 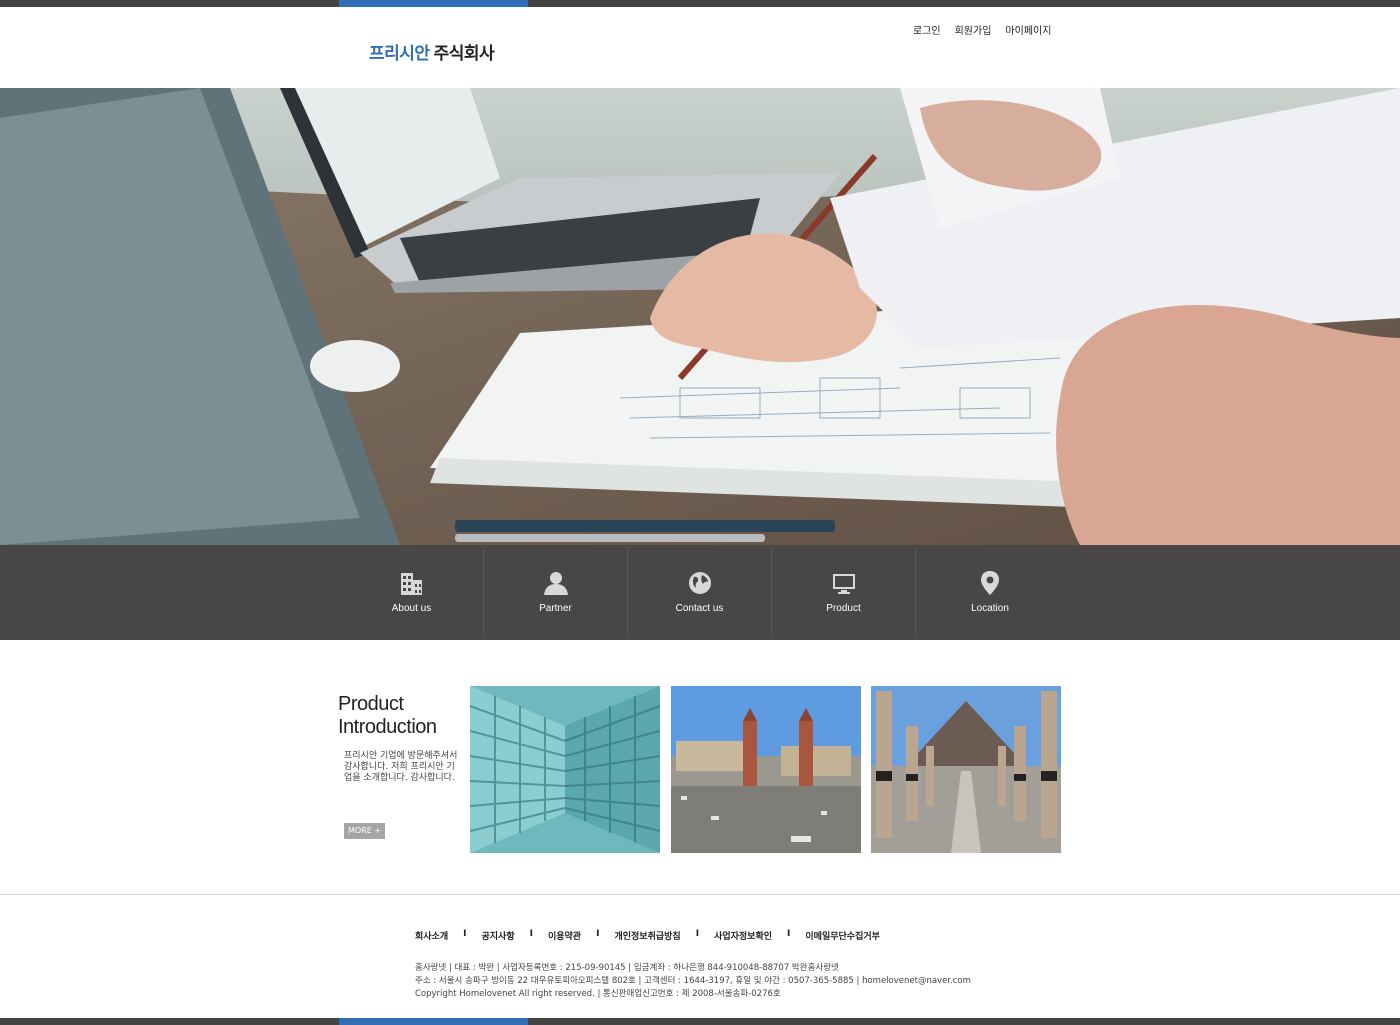 What do you see at coordinates (700, 1021) in the screenshot?
I see `bottom-bar` at bounding box center [700, 1021].